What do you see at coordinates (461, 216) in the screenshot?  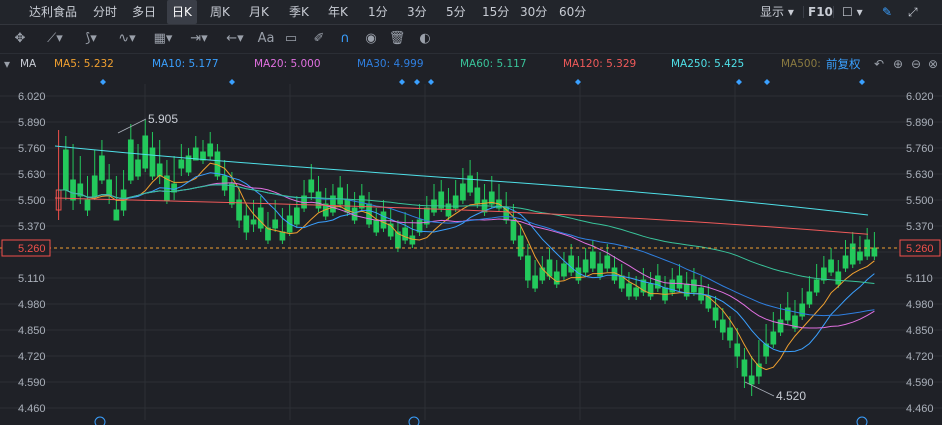 I see `ma120-line` at bounding box center [461, 216].